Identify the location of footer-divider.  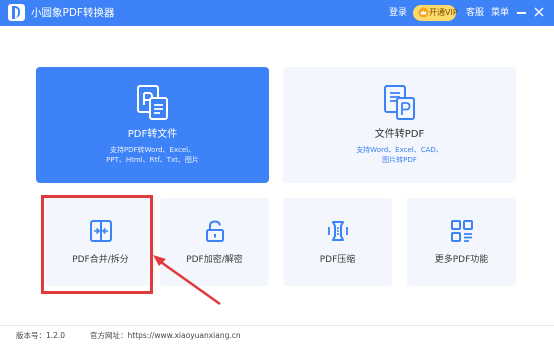
(277, 325).